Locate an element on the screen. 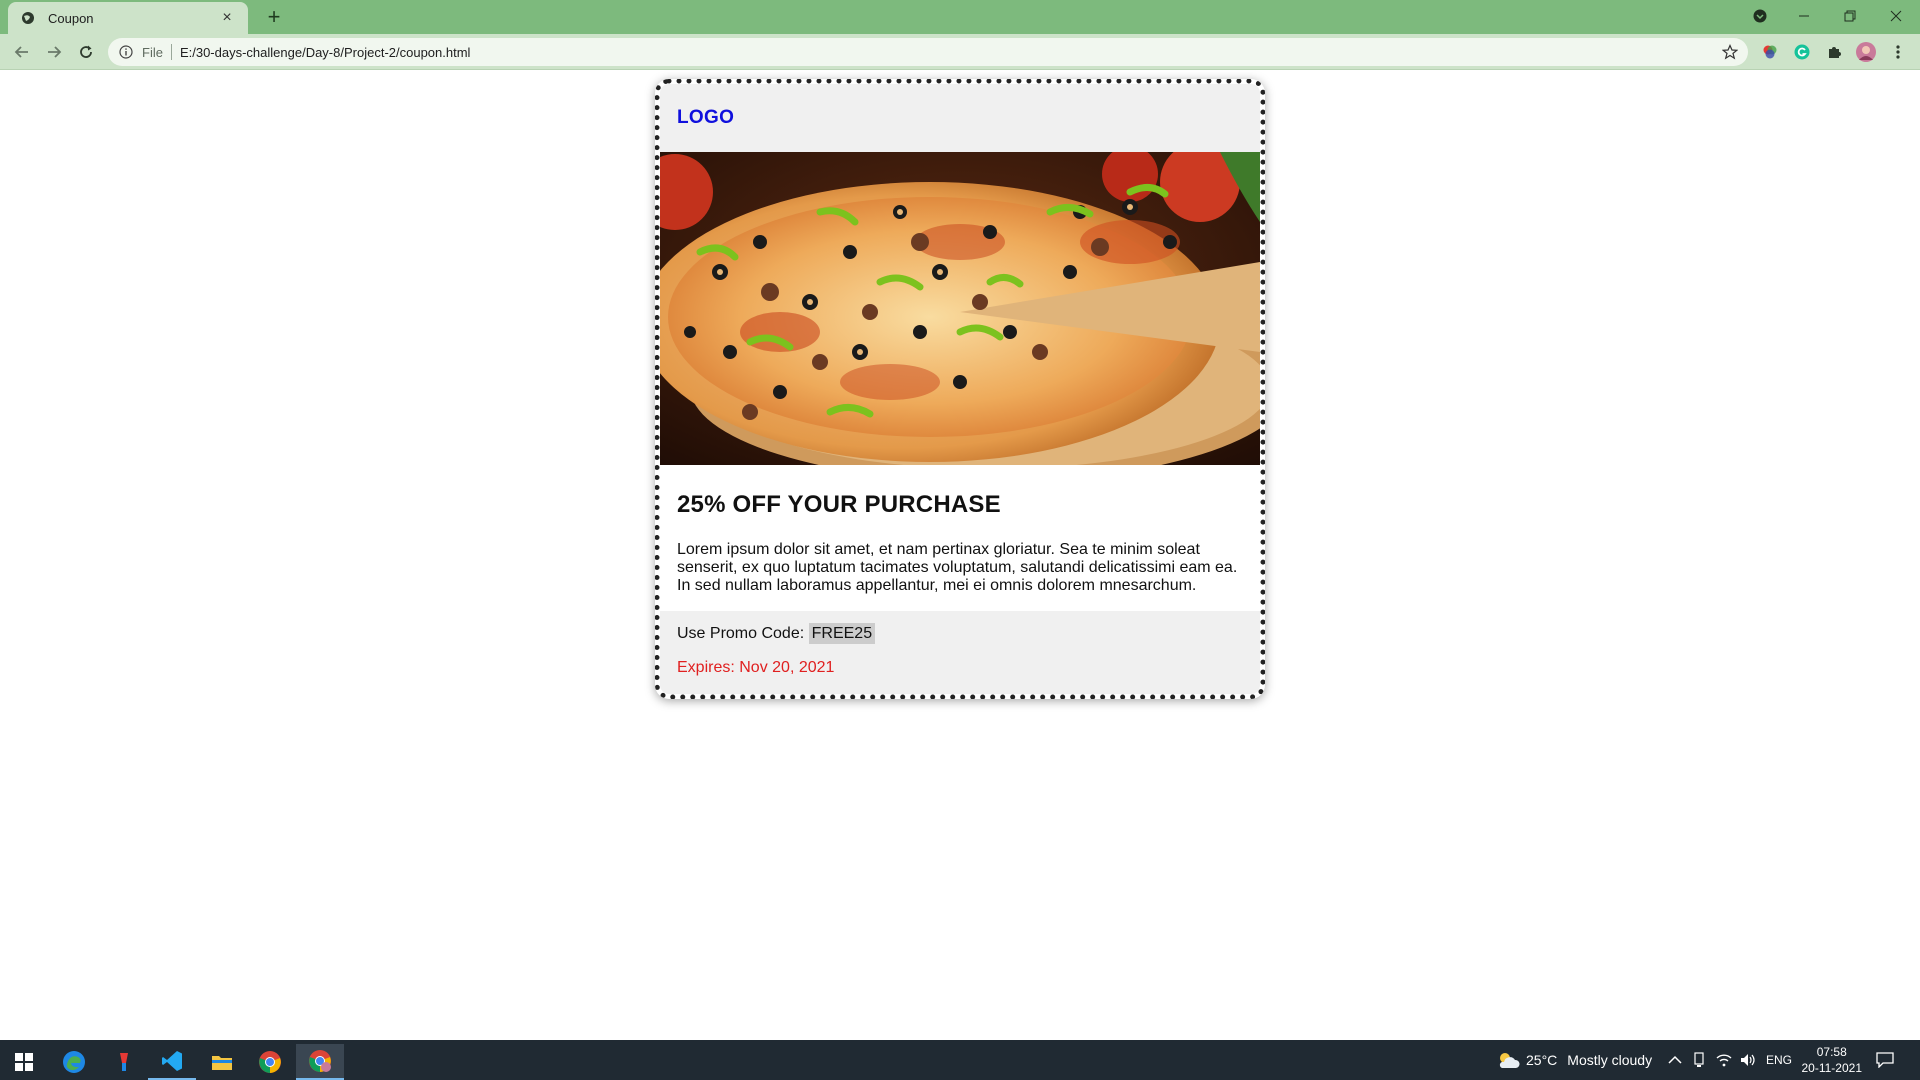 The width and height of the screenshot is (1920, 1080). clock-time: 07:58 is located at coordinates (1831, 1052).